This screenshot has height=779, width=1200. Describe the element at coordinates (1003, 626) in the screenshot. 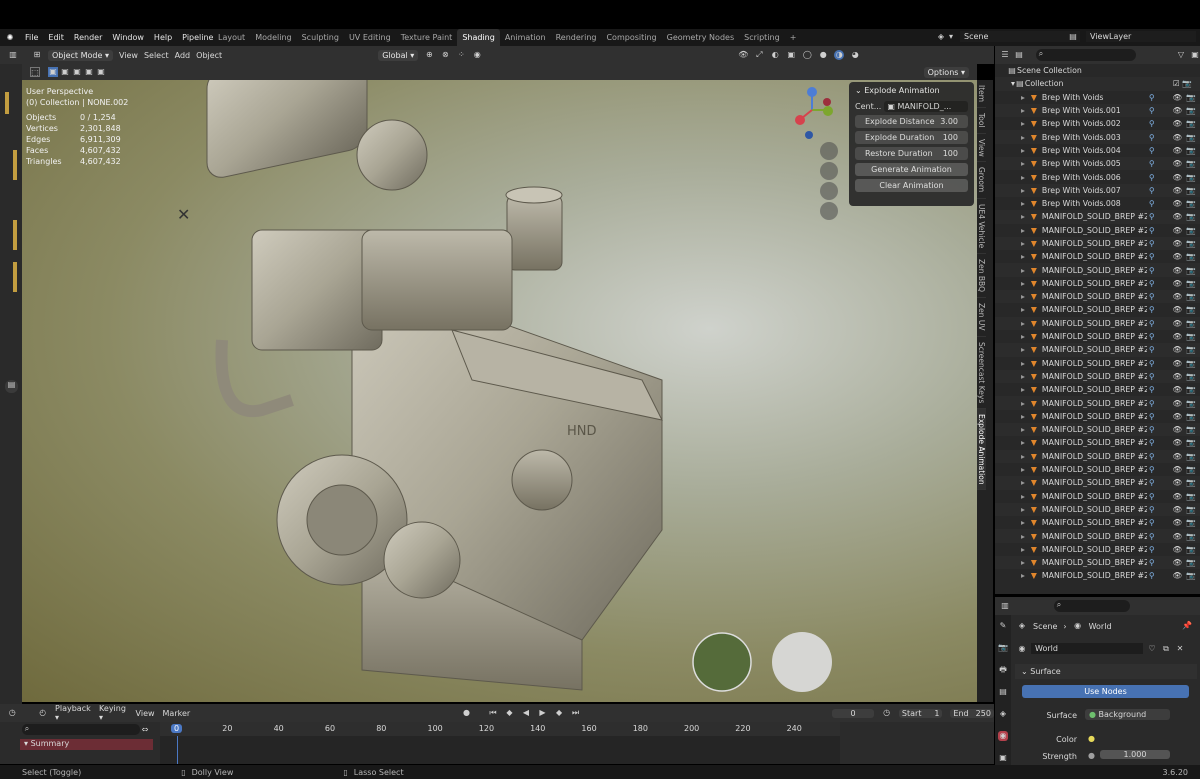

I see `tool-tab-icon: ✎` at that location.